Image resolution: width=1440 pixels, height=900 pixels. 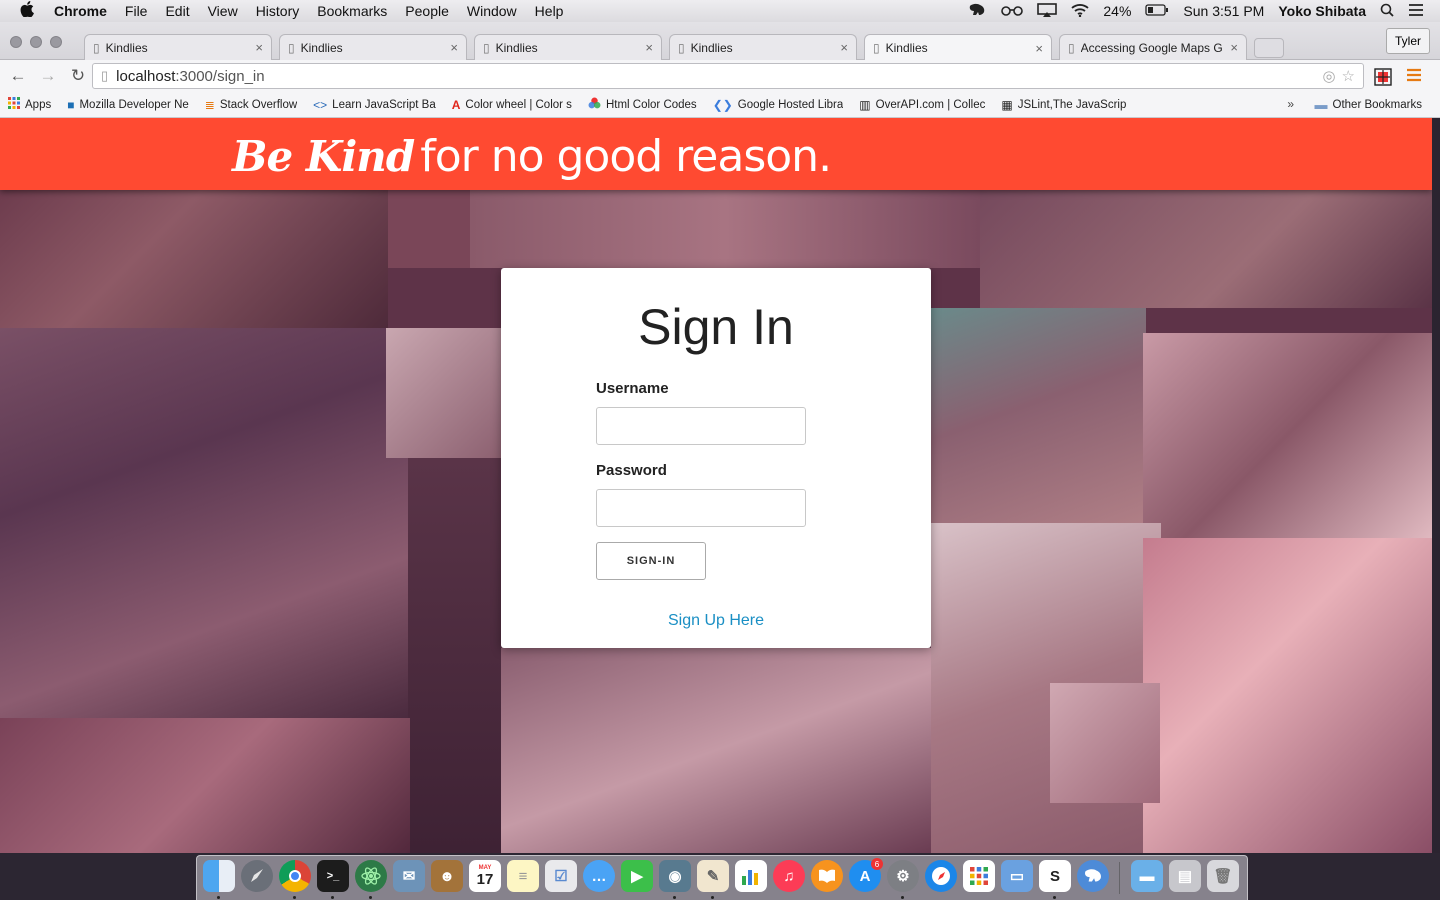 What do you see at coordinates (492, 11) in the screenshot?
I see `menu-window: Window` at bounding box center [492, 11].